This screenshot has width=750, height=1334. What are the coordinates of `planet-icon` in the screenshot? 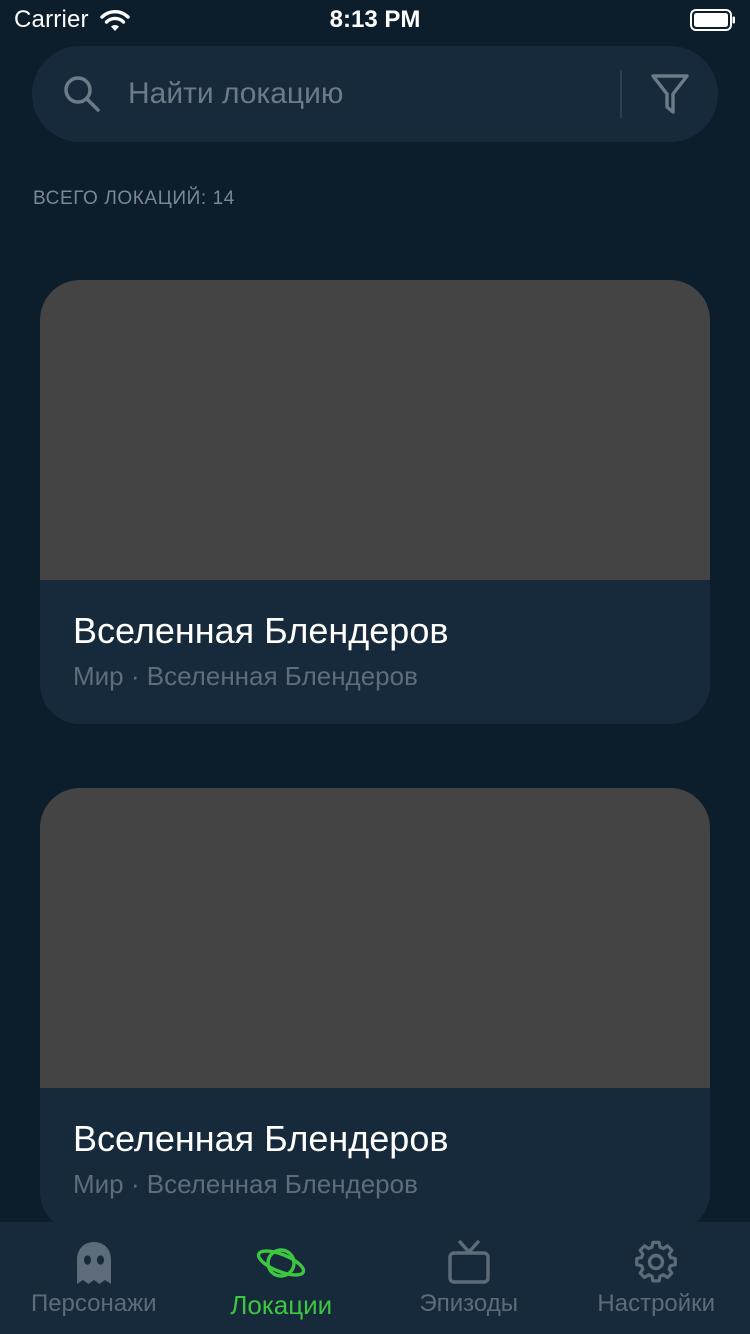 It's located at (281, 1263).